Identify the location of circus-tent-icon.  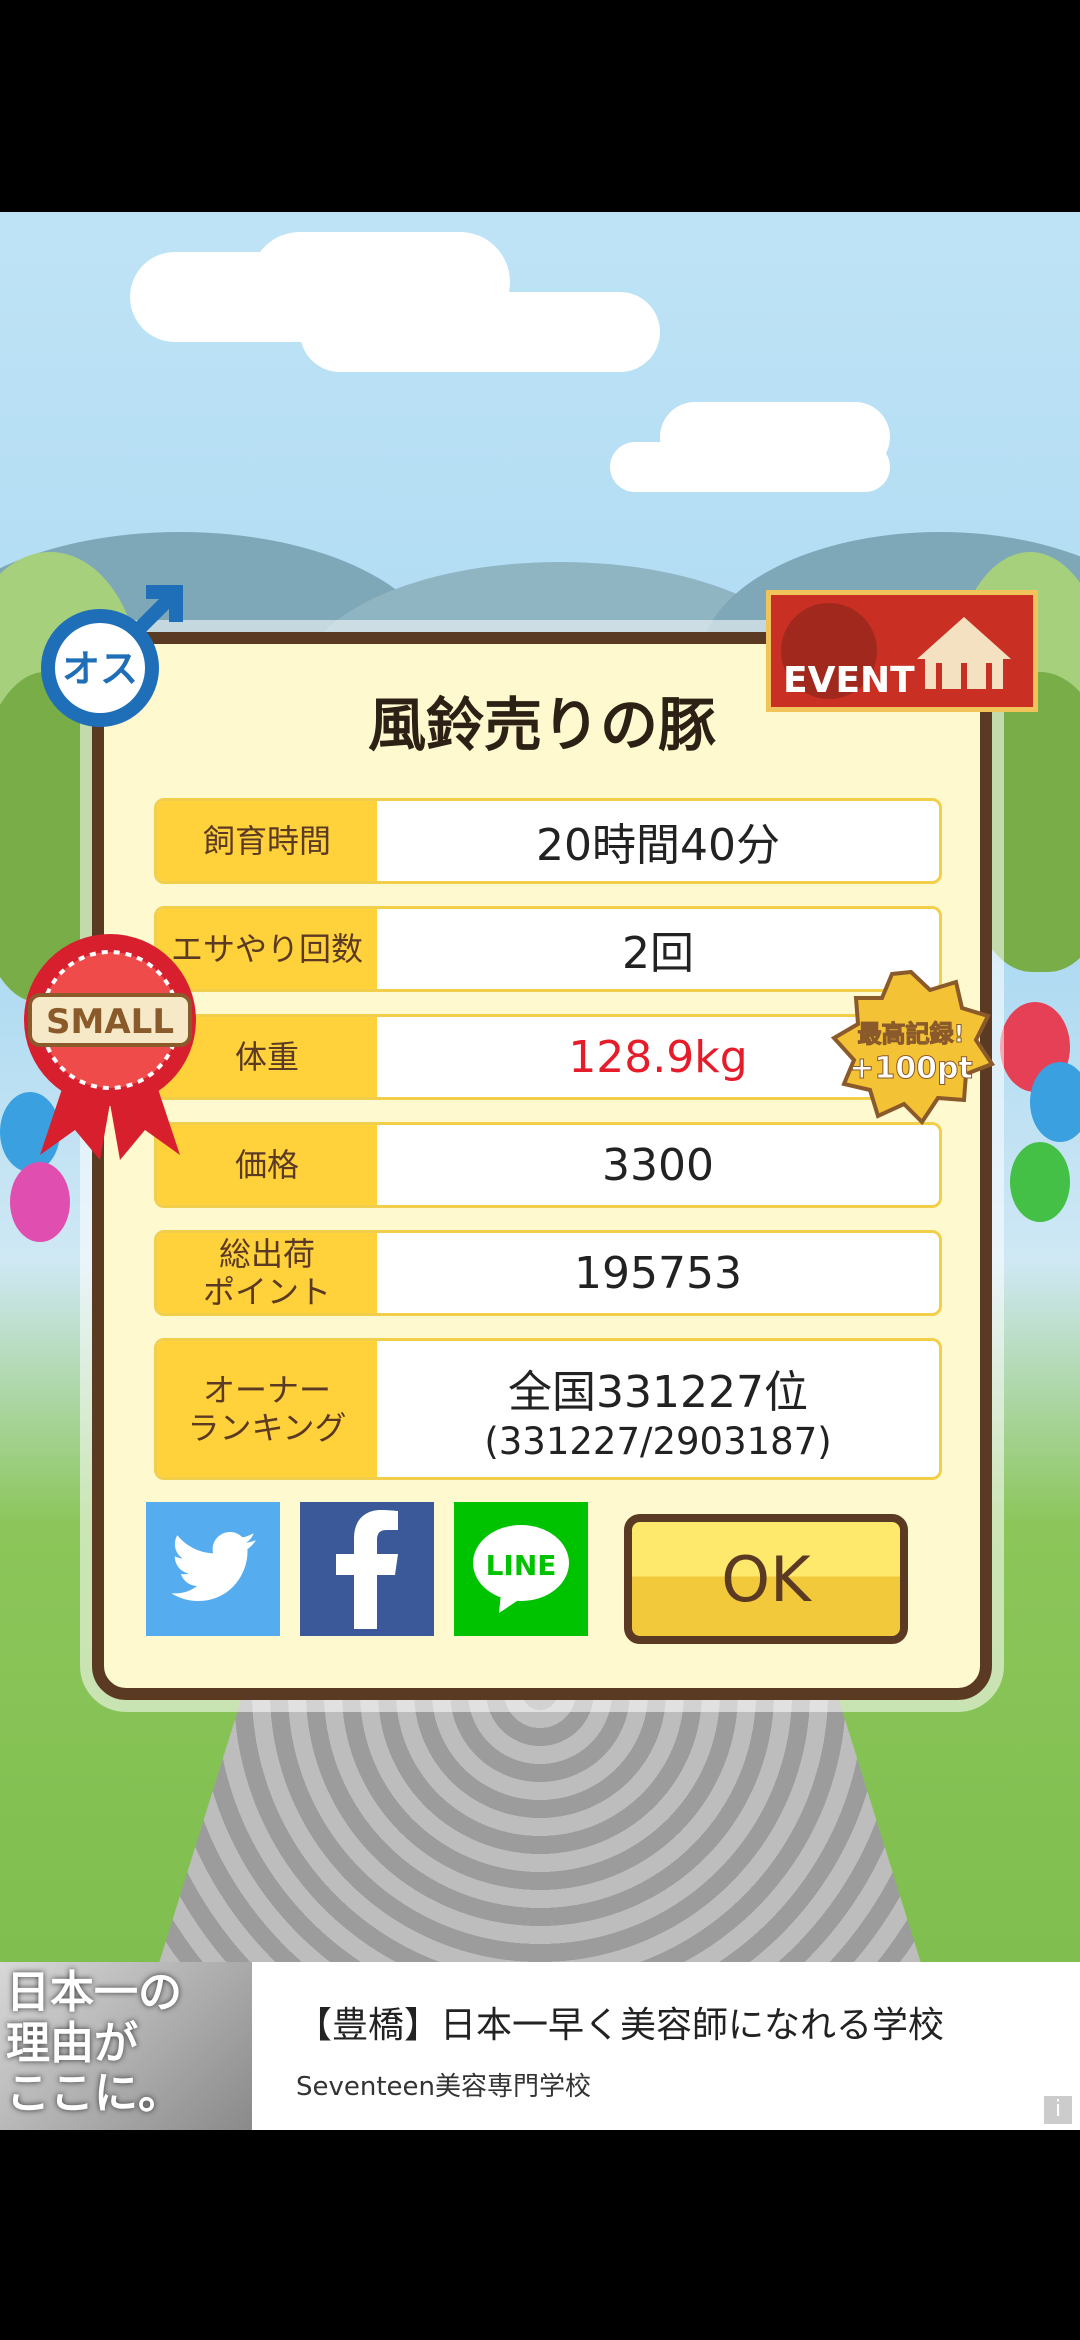
(964, 653).